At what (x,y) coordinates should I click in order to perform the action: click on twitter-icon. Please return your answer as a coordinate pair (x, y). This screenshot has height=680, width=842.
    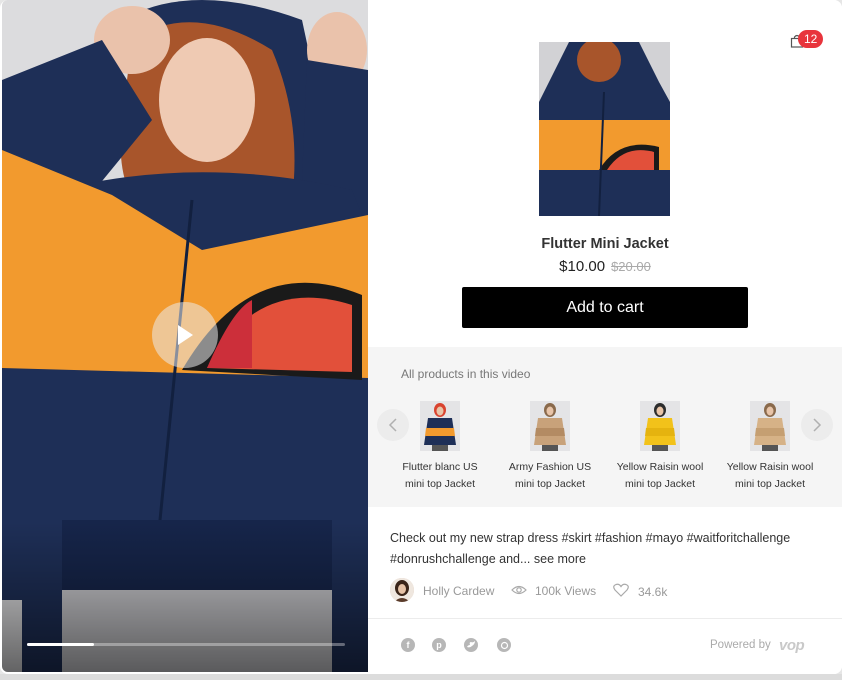
    Looking at the image, I should click on (471, 645).